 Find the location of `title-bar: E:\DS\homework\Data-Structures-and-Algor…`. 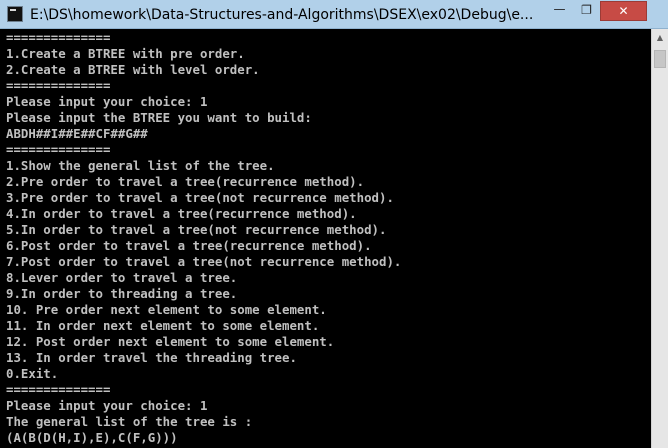

title-bar: E:\DS\homework\Data-Structures-and-Algor… is located at coordinates (334, 14).